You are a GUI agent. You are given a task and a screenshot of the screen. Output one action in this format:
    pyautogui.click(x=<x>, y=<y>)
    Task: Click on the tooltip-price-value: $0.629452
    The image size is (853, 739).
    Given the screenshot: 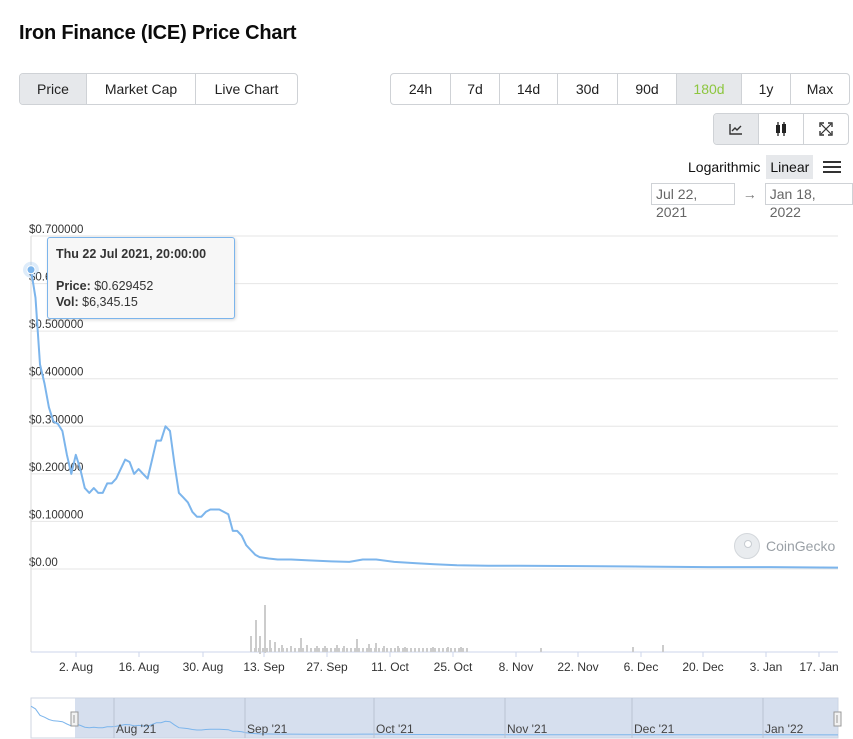 What is the action you would take?
    pyautogui.click(x=124, y=286)
    